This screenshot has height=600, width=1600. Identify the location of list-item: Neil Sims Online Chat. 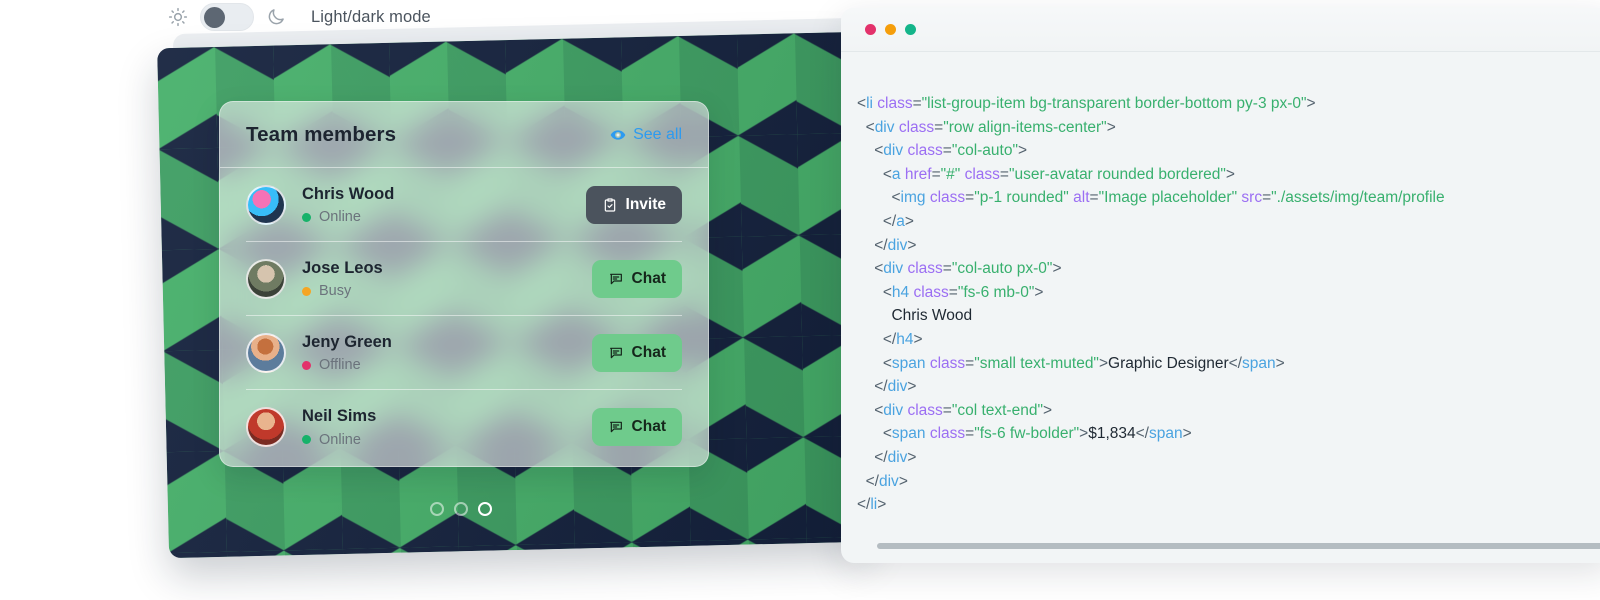
(464, 427).